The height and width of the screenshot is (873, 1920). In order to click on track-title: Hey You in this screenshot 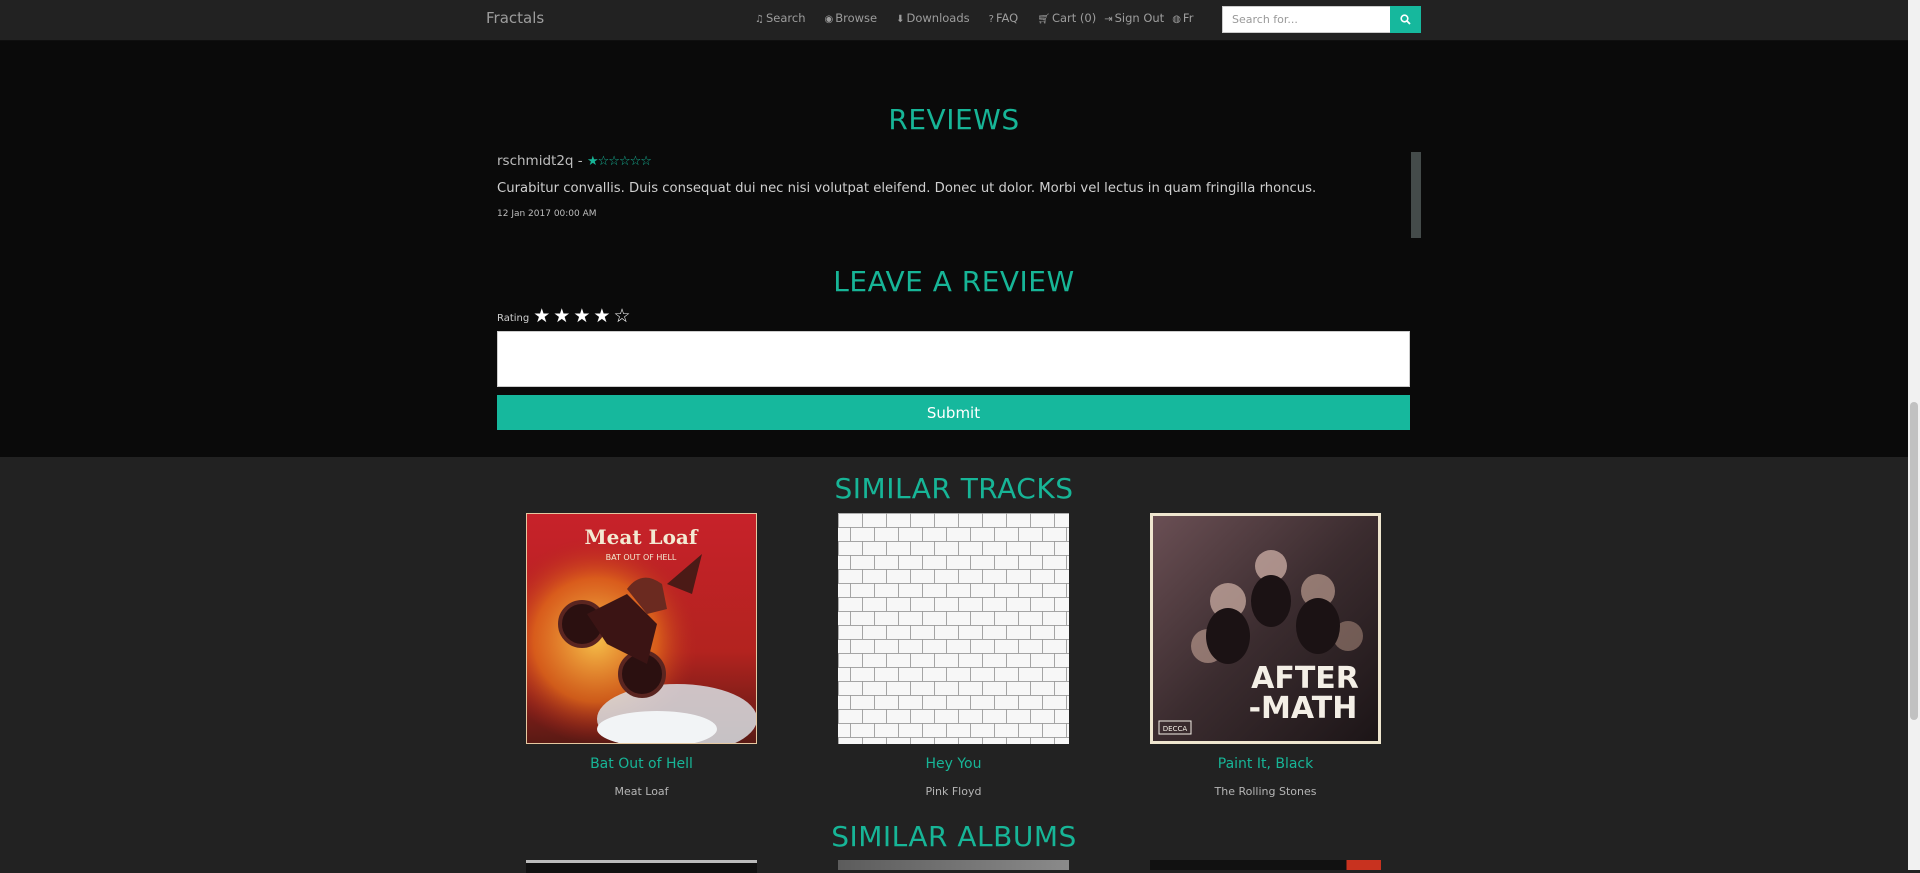, I will do `click(953, 764)`.